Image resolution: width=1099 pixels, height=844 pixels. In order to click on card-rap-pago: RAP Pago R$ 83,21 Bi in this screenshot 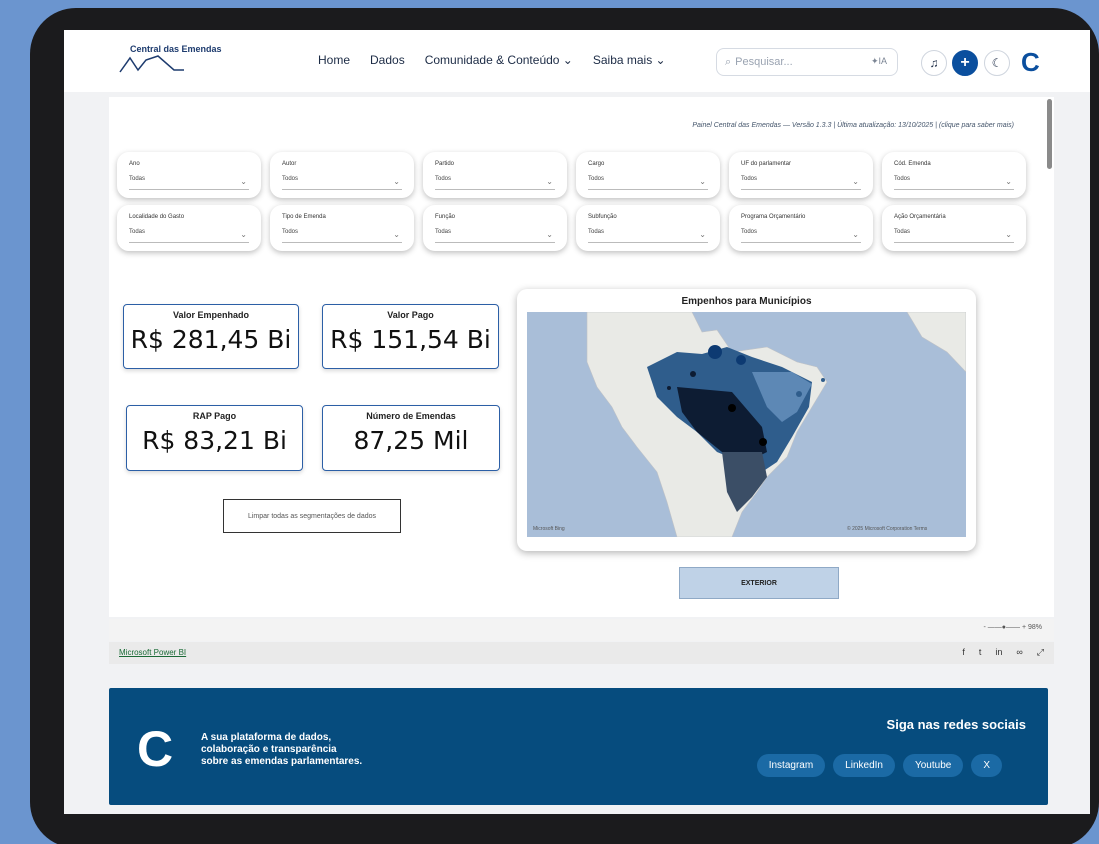, I will do `click(214, 438)`.